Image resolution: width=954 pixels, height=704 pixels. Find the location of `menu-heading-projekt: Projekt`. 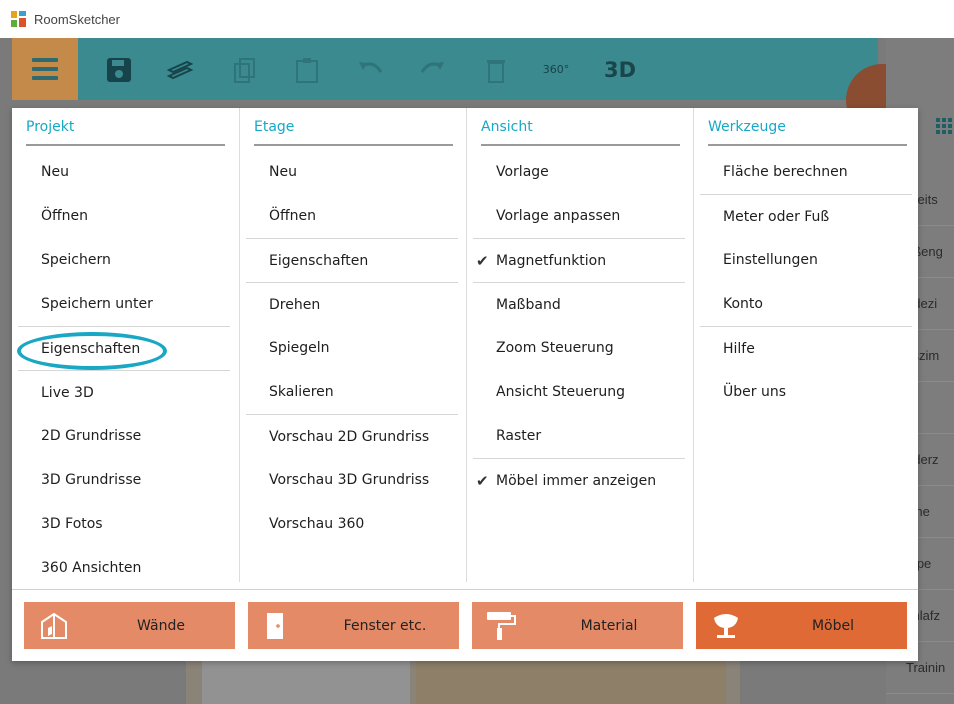

menu-heading-projekt: Projekt is located at coordinates (125, 127).